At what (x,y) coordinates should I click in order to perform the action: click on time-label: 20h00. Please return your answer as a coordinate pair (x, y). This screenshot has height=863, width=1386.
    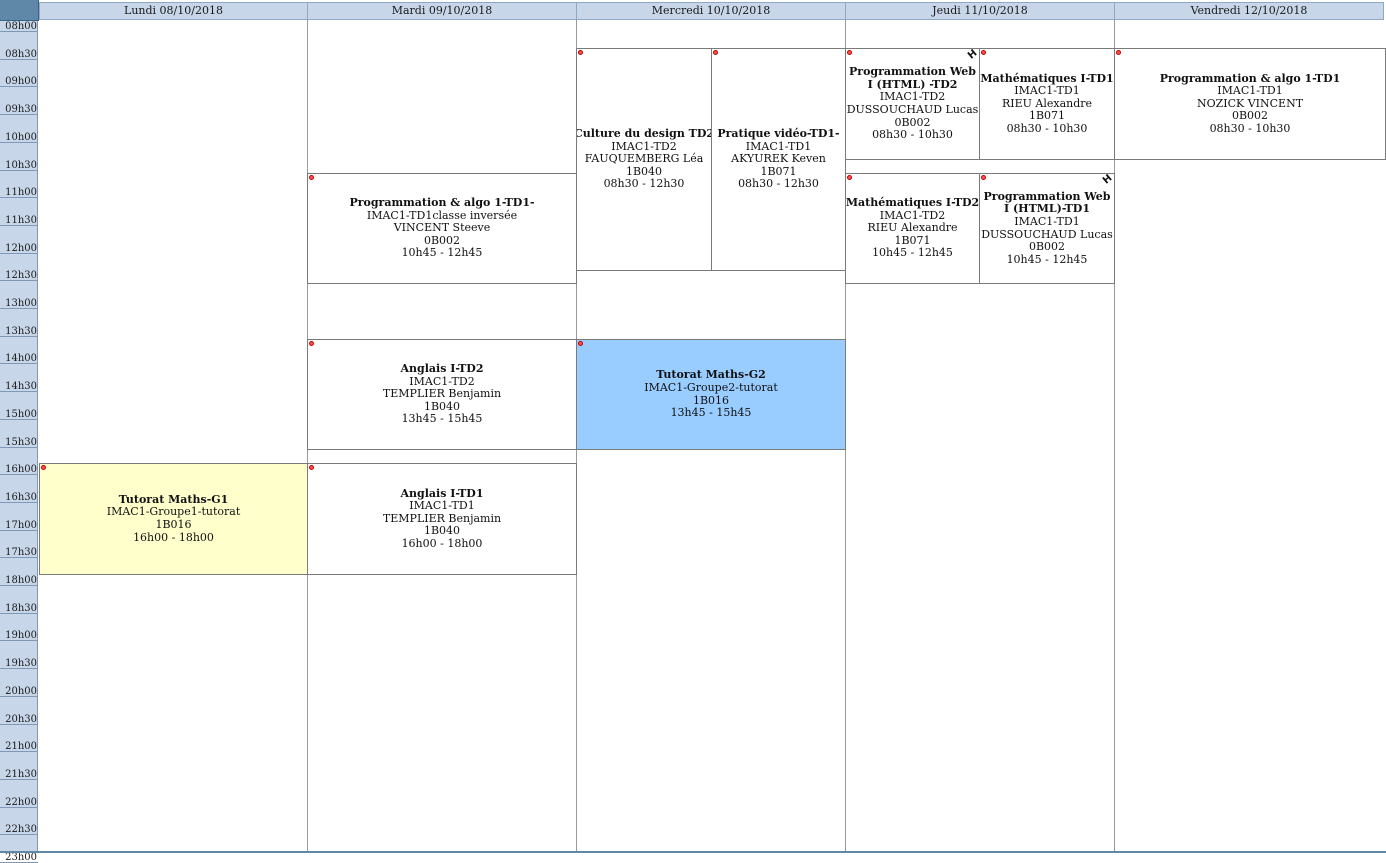
    Looking at the image, I should click on (21, 691).